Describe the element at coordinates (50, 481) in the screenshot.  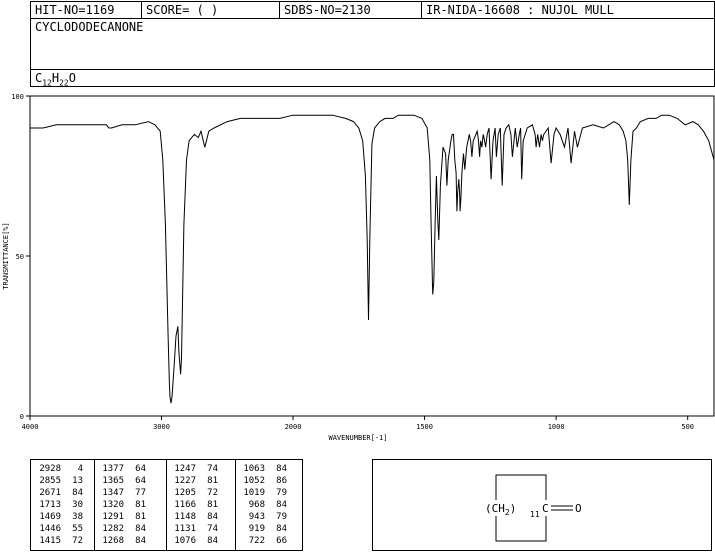
I see `peak-wavenumber: 2855` at that location.